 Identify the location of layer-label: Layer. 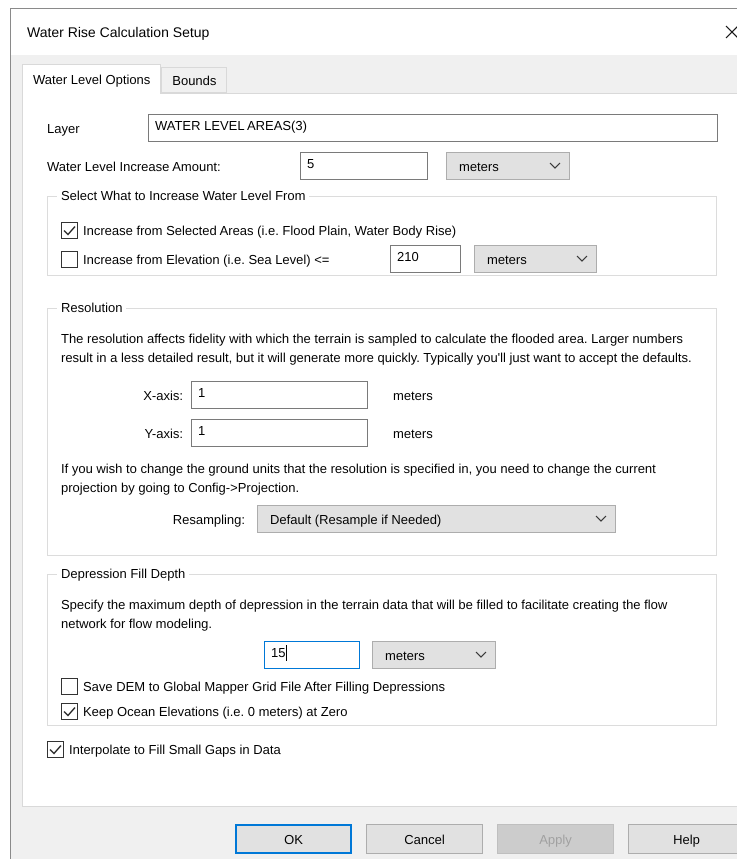
(64, 128).